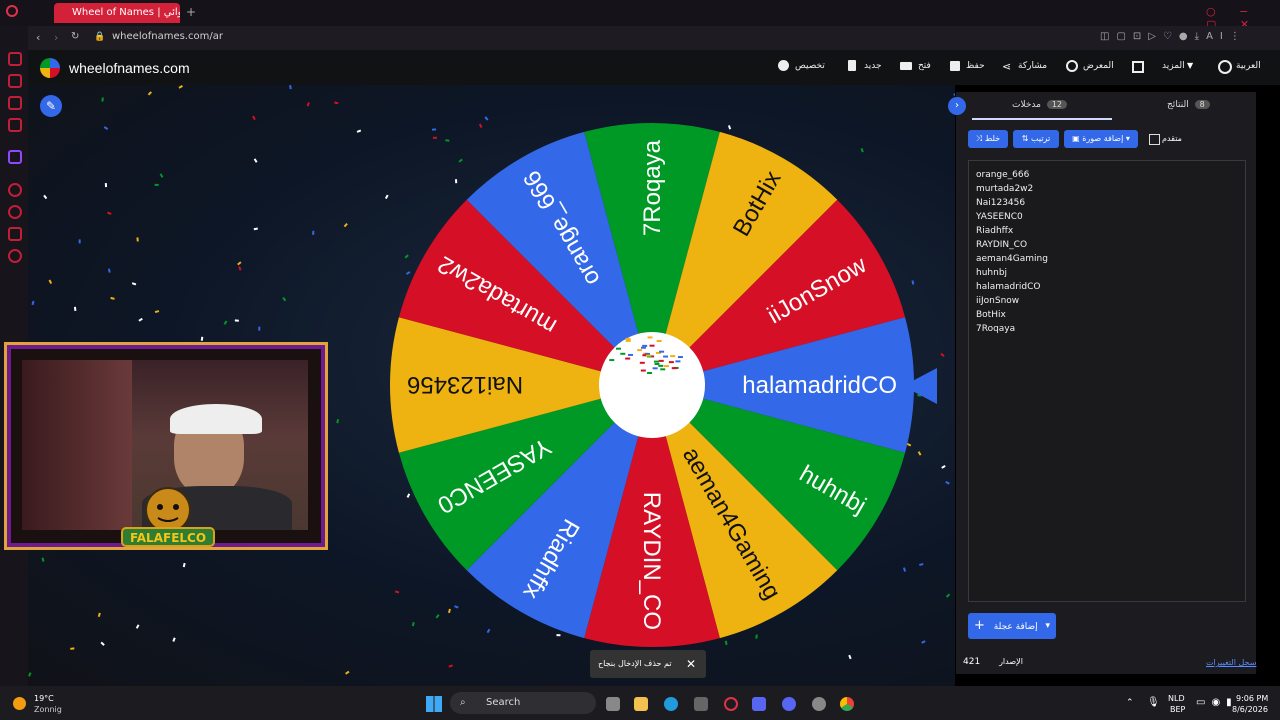 This screenshot has width=1280, height=720. I want to click on back-icon: ‹, so click(38, 37).